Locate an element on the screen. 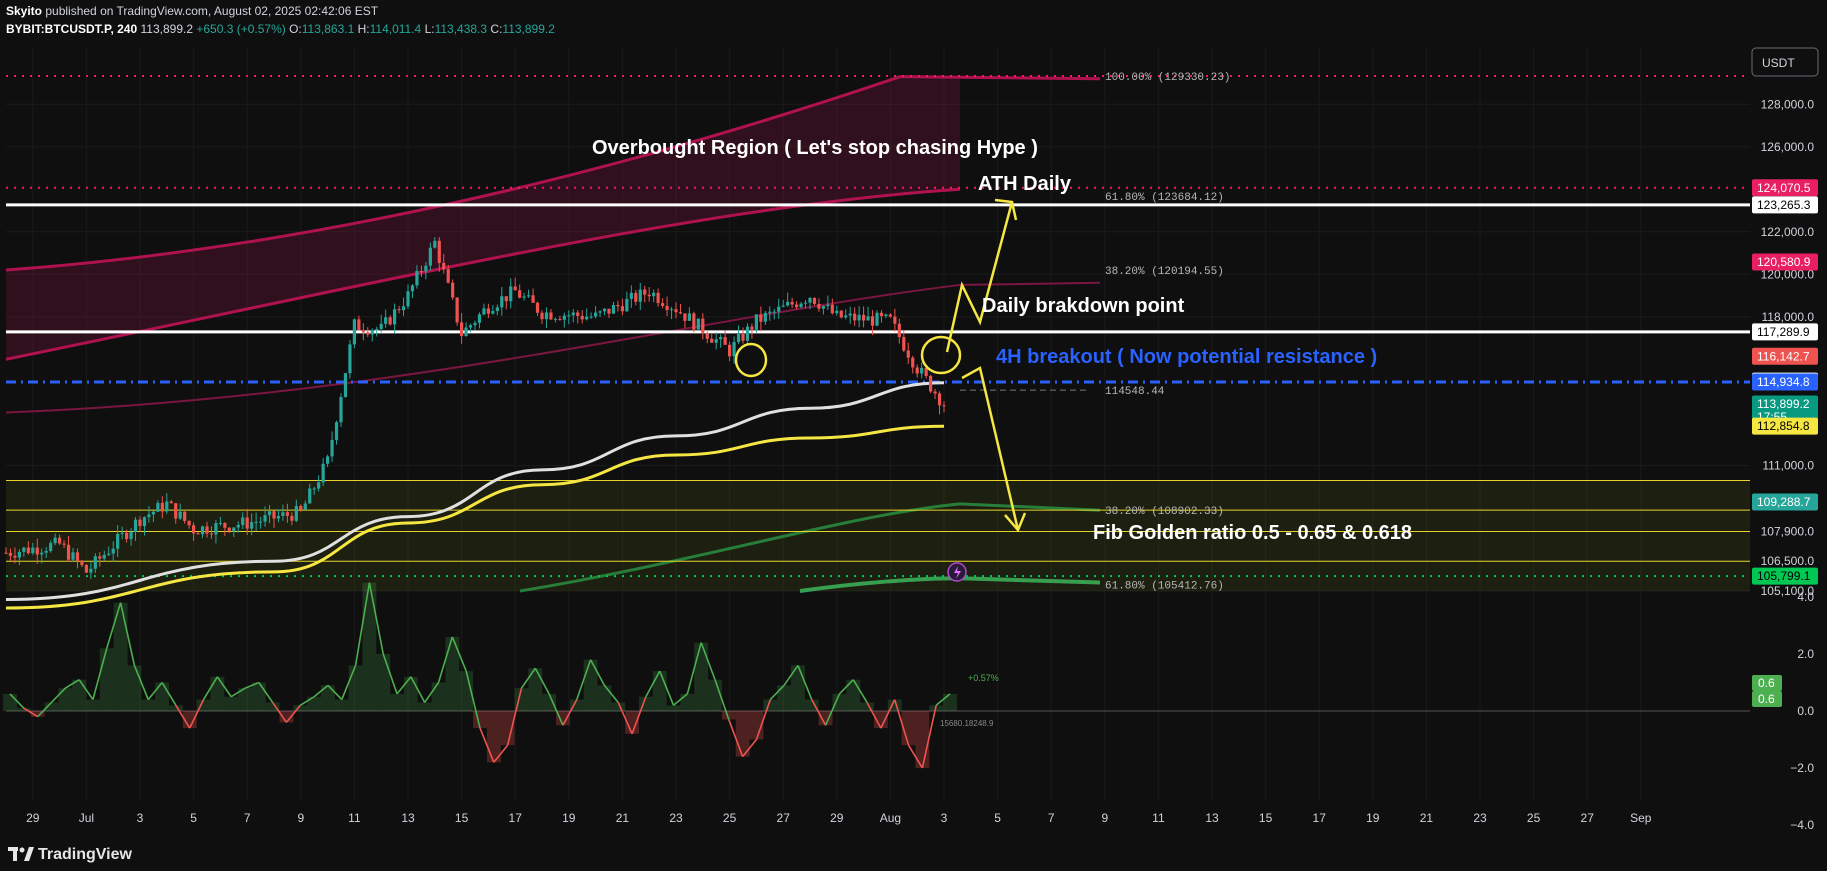  price-tick-label: 128,000.0 is located at coordinates (1788, 104).